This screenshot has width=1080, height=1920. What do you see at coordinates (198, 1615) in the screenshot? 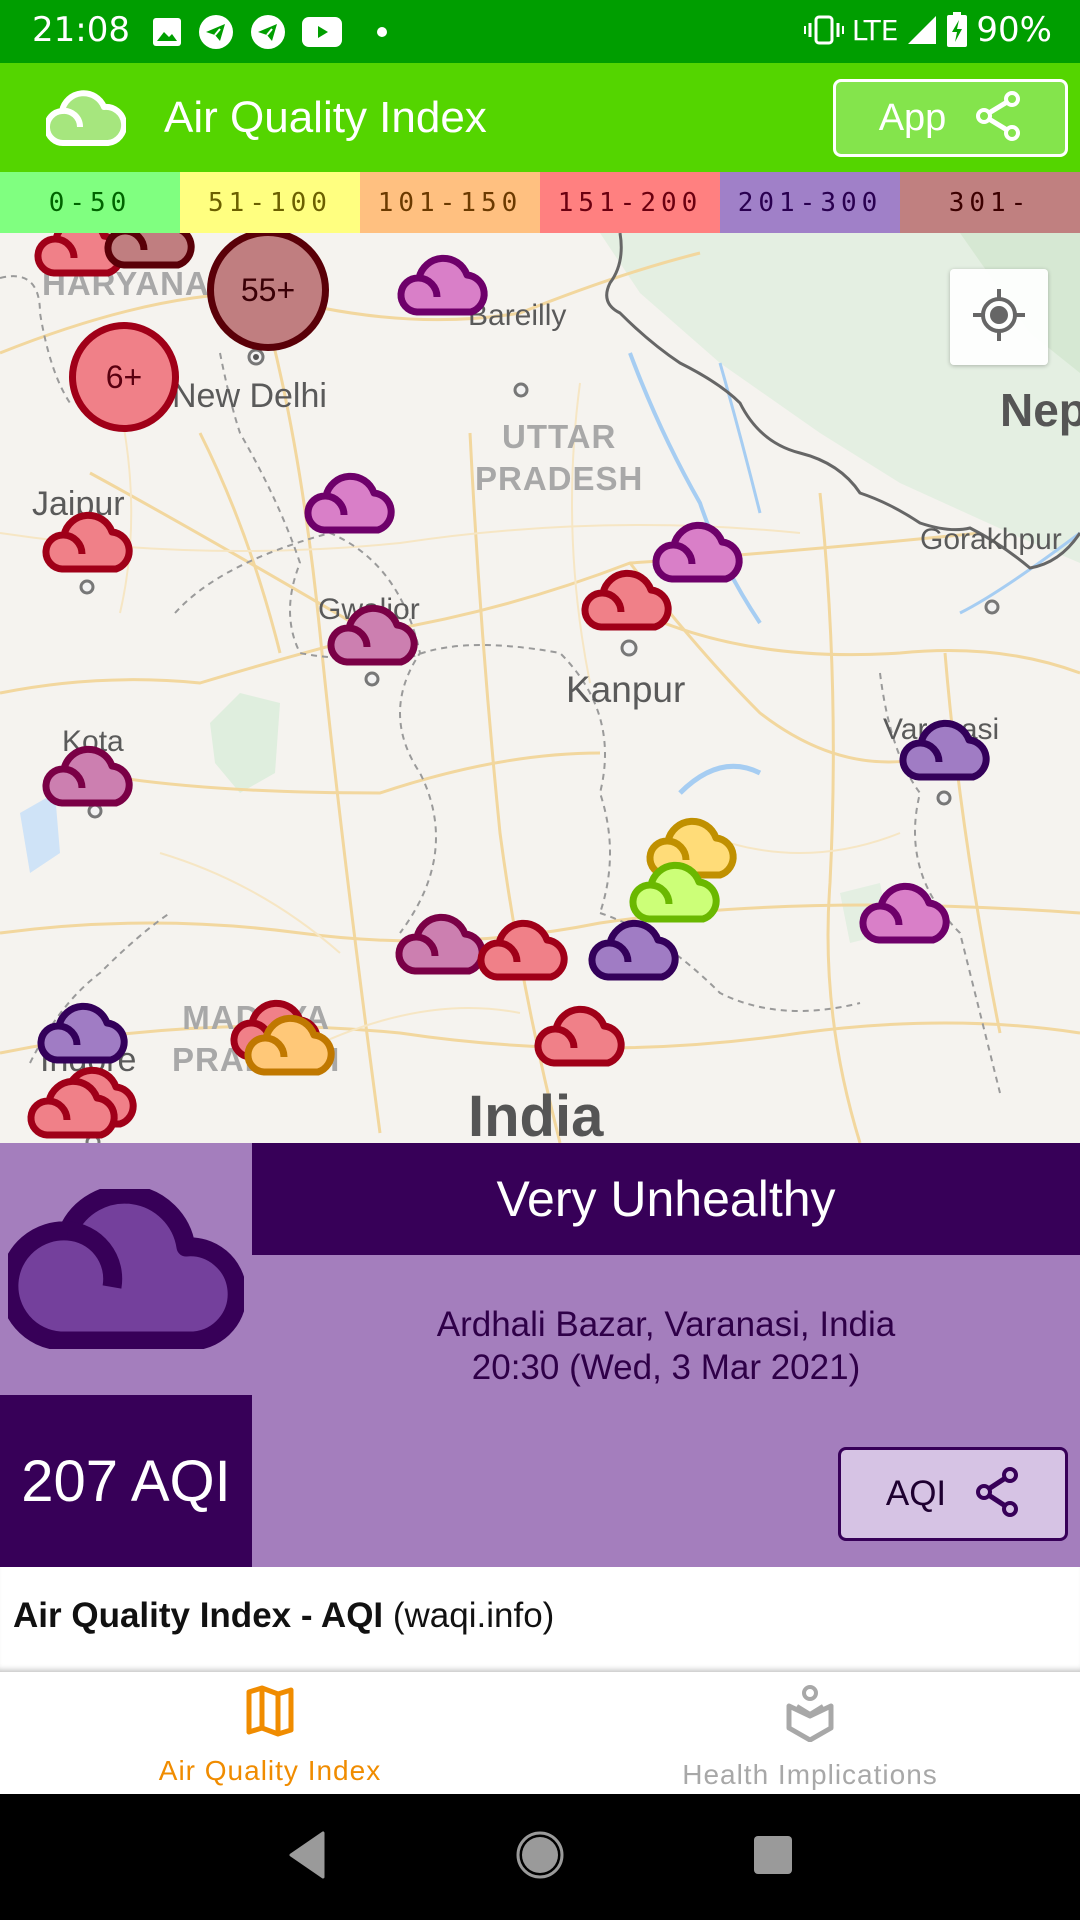
I see `credit-title: Air Quality Index - AQI` at bounding box center [198, 1615].